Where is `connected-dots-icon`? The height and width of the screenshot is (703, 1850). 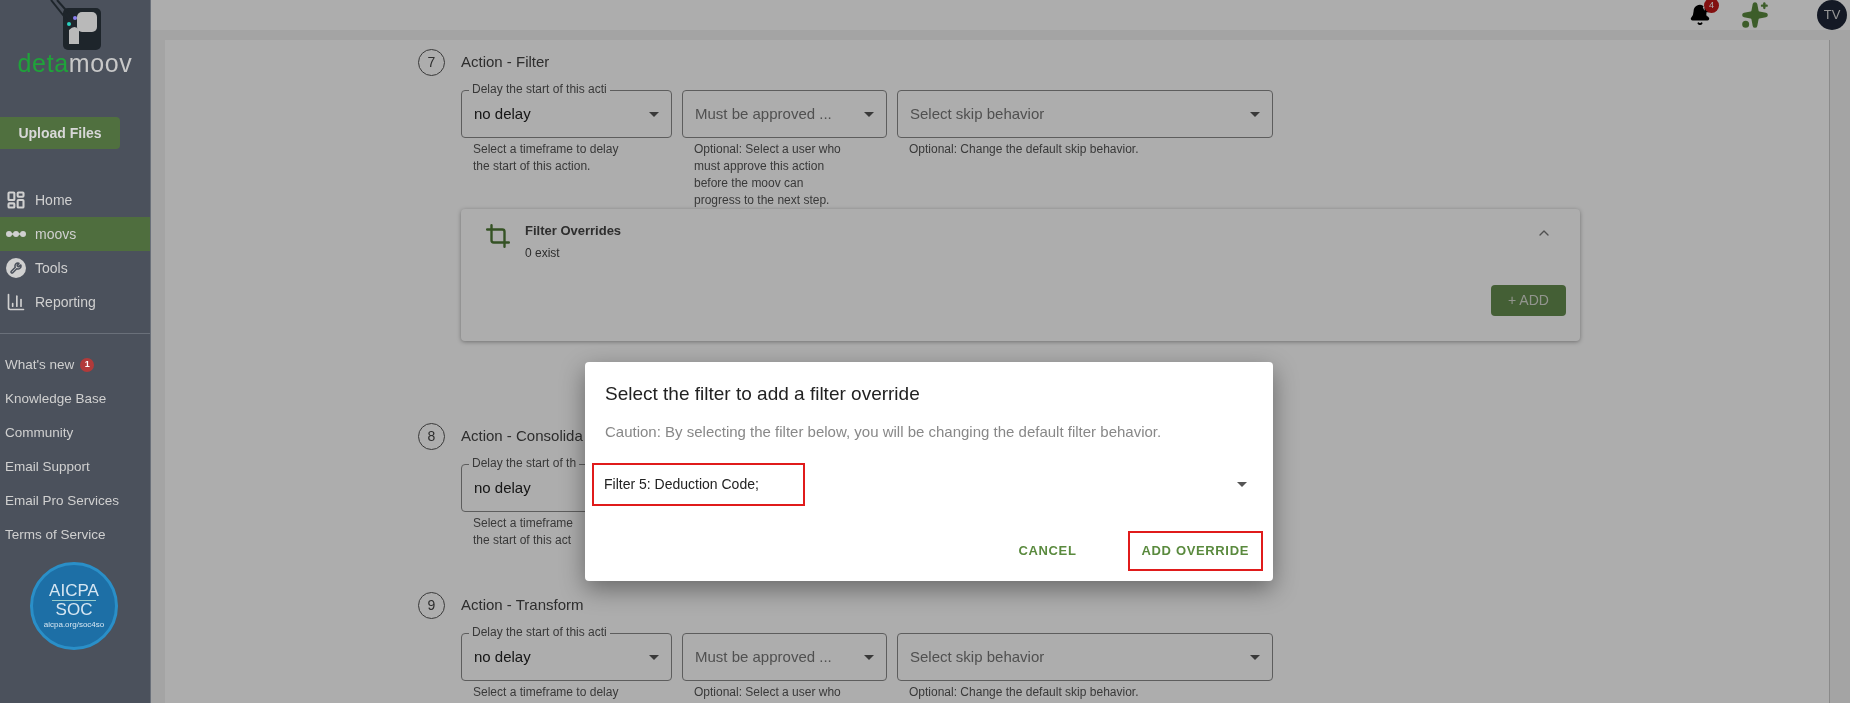 connected-dots-icon is located at coordinates (16, 234).